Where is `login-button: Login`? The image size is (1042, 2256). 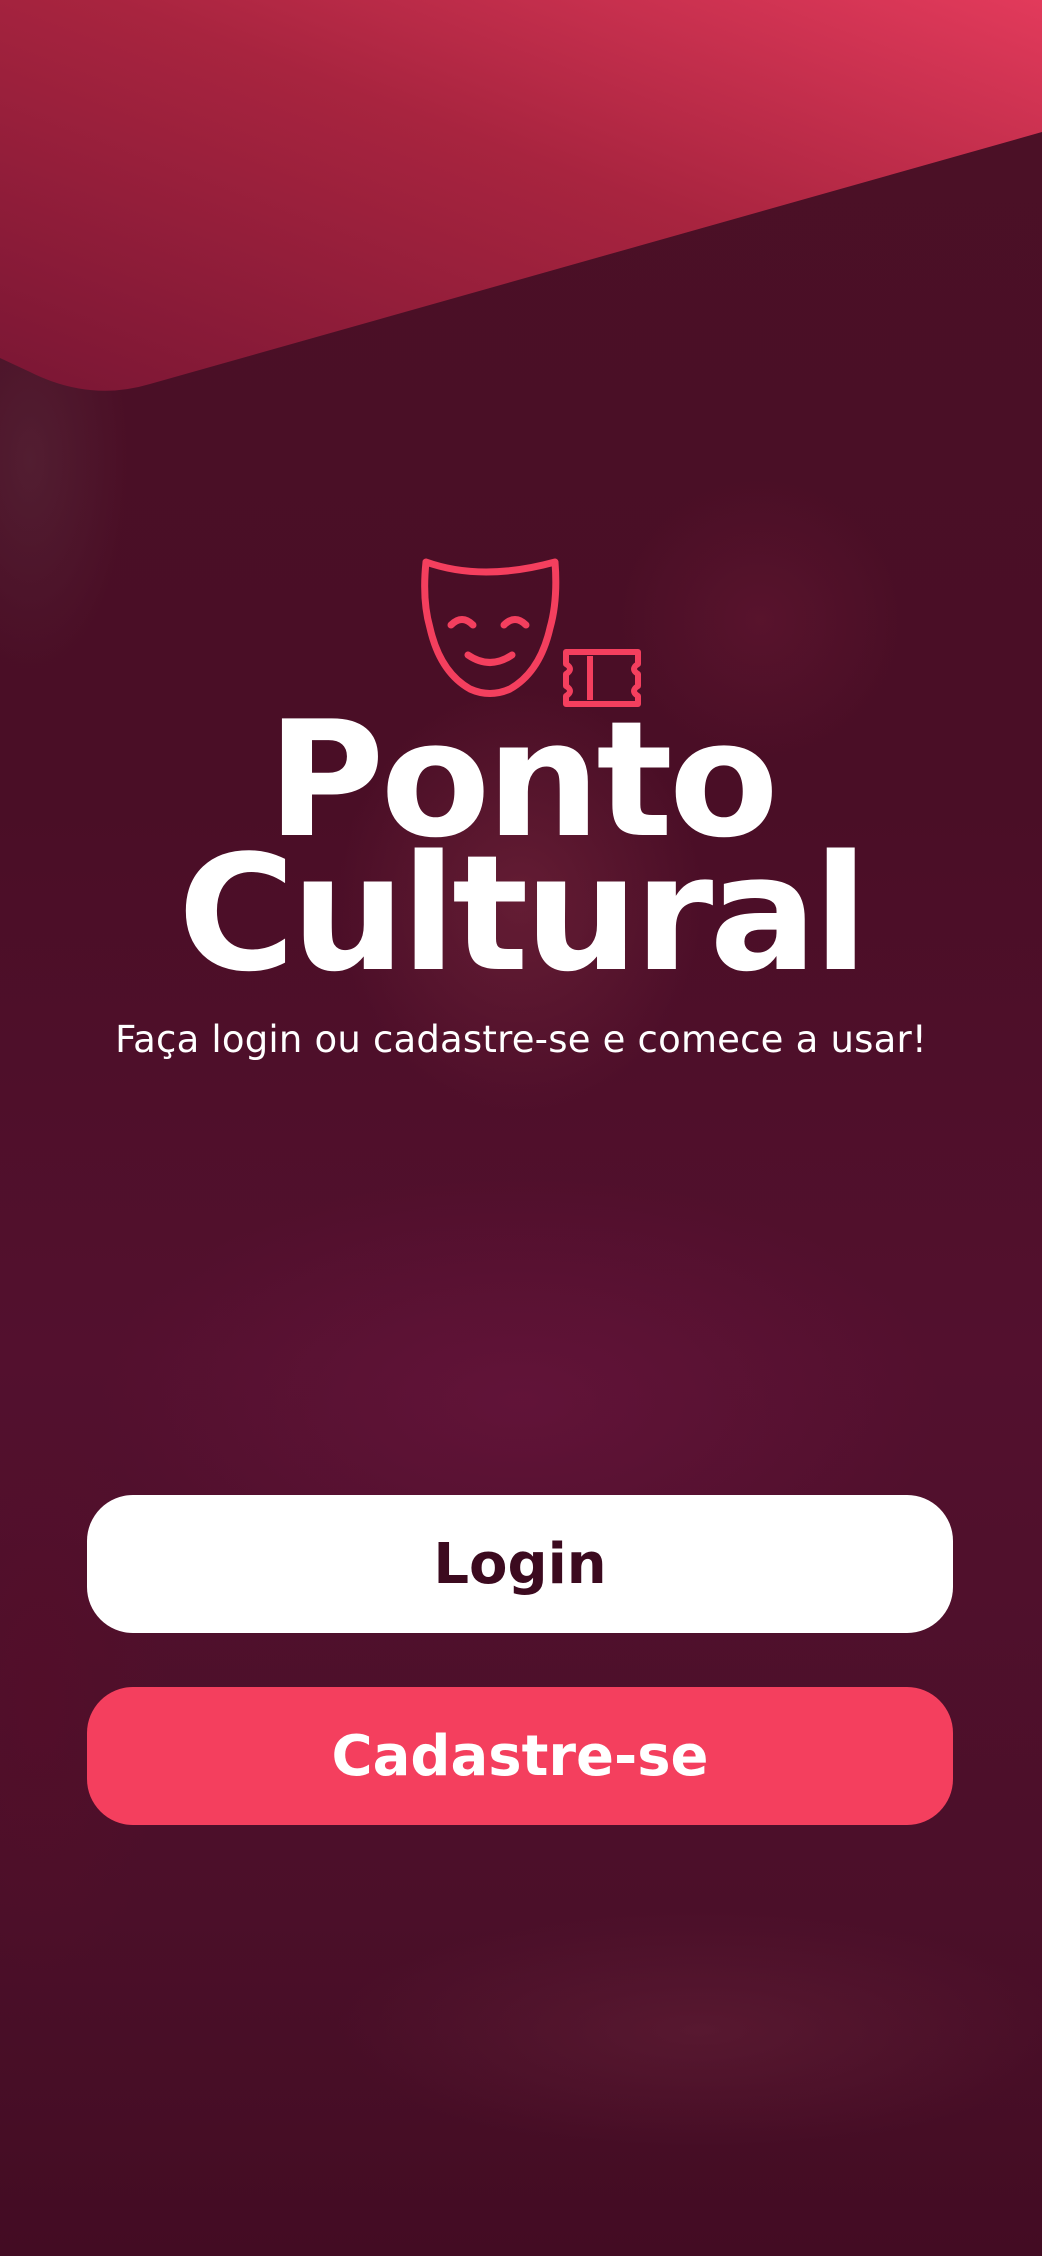 login-button: Login is located at coordinates (520, 1564).